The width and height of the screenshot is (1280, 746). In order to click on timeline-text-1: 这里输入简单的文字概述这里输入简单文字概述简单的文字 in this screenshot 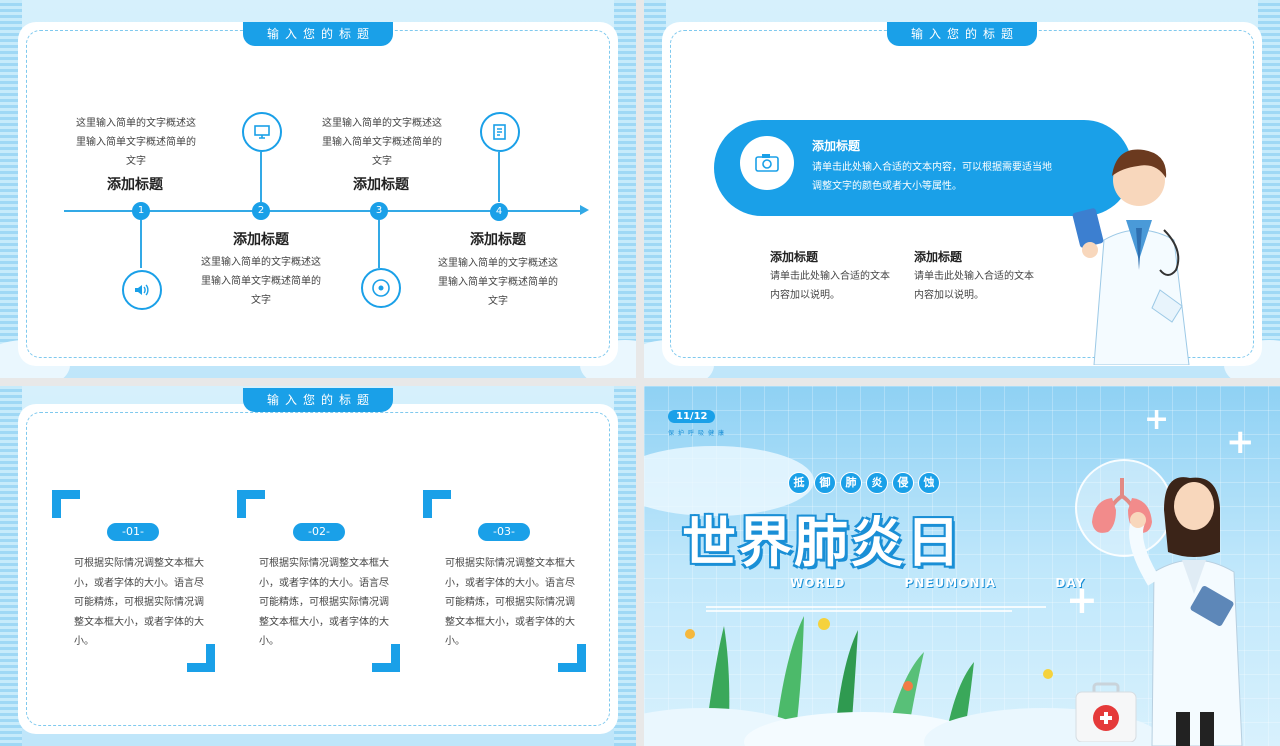, I will do `click(136, 142)`.